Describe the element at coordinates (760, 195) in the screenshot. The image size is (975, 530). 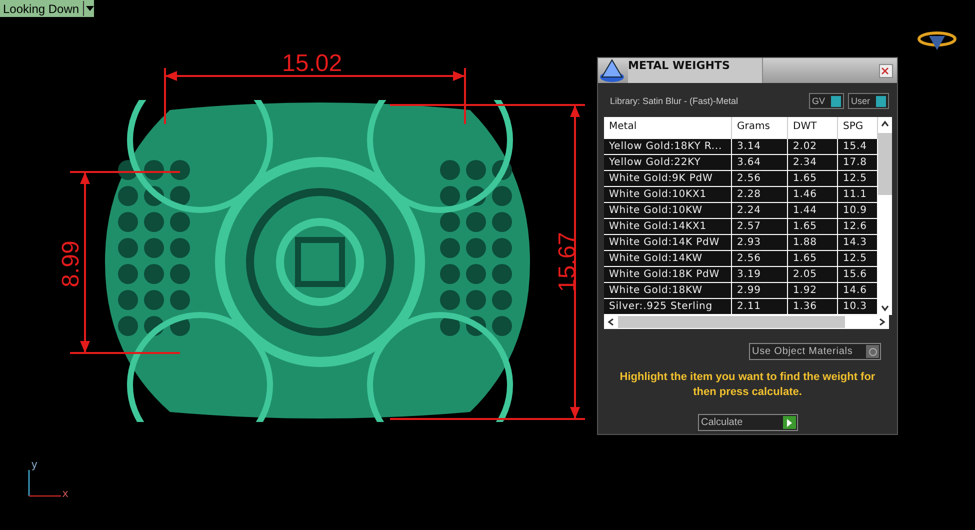
I see `table-cell: 2.28` at that location.